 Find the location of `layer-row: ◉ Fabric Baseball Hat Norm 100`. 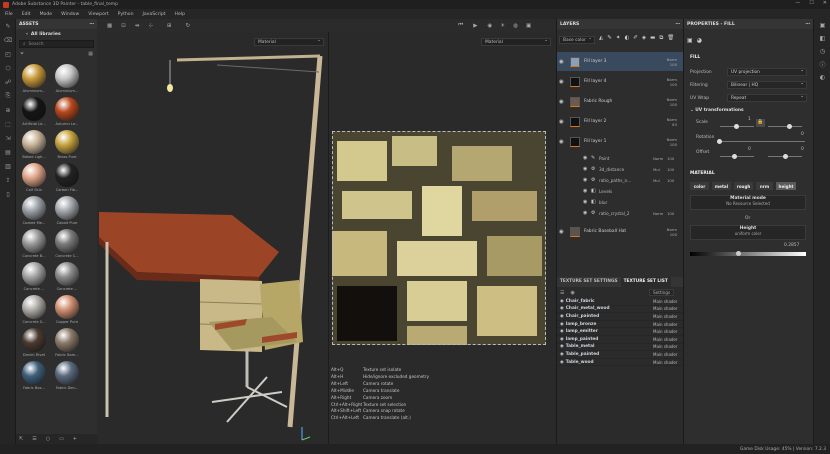

layer-row: ◉ Fabric Baseball Hat Norm 100 is located at coordinates (620, 231).